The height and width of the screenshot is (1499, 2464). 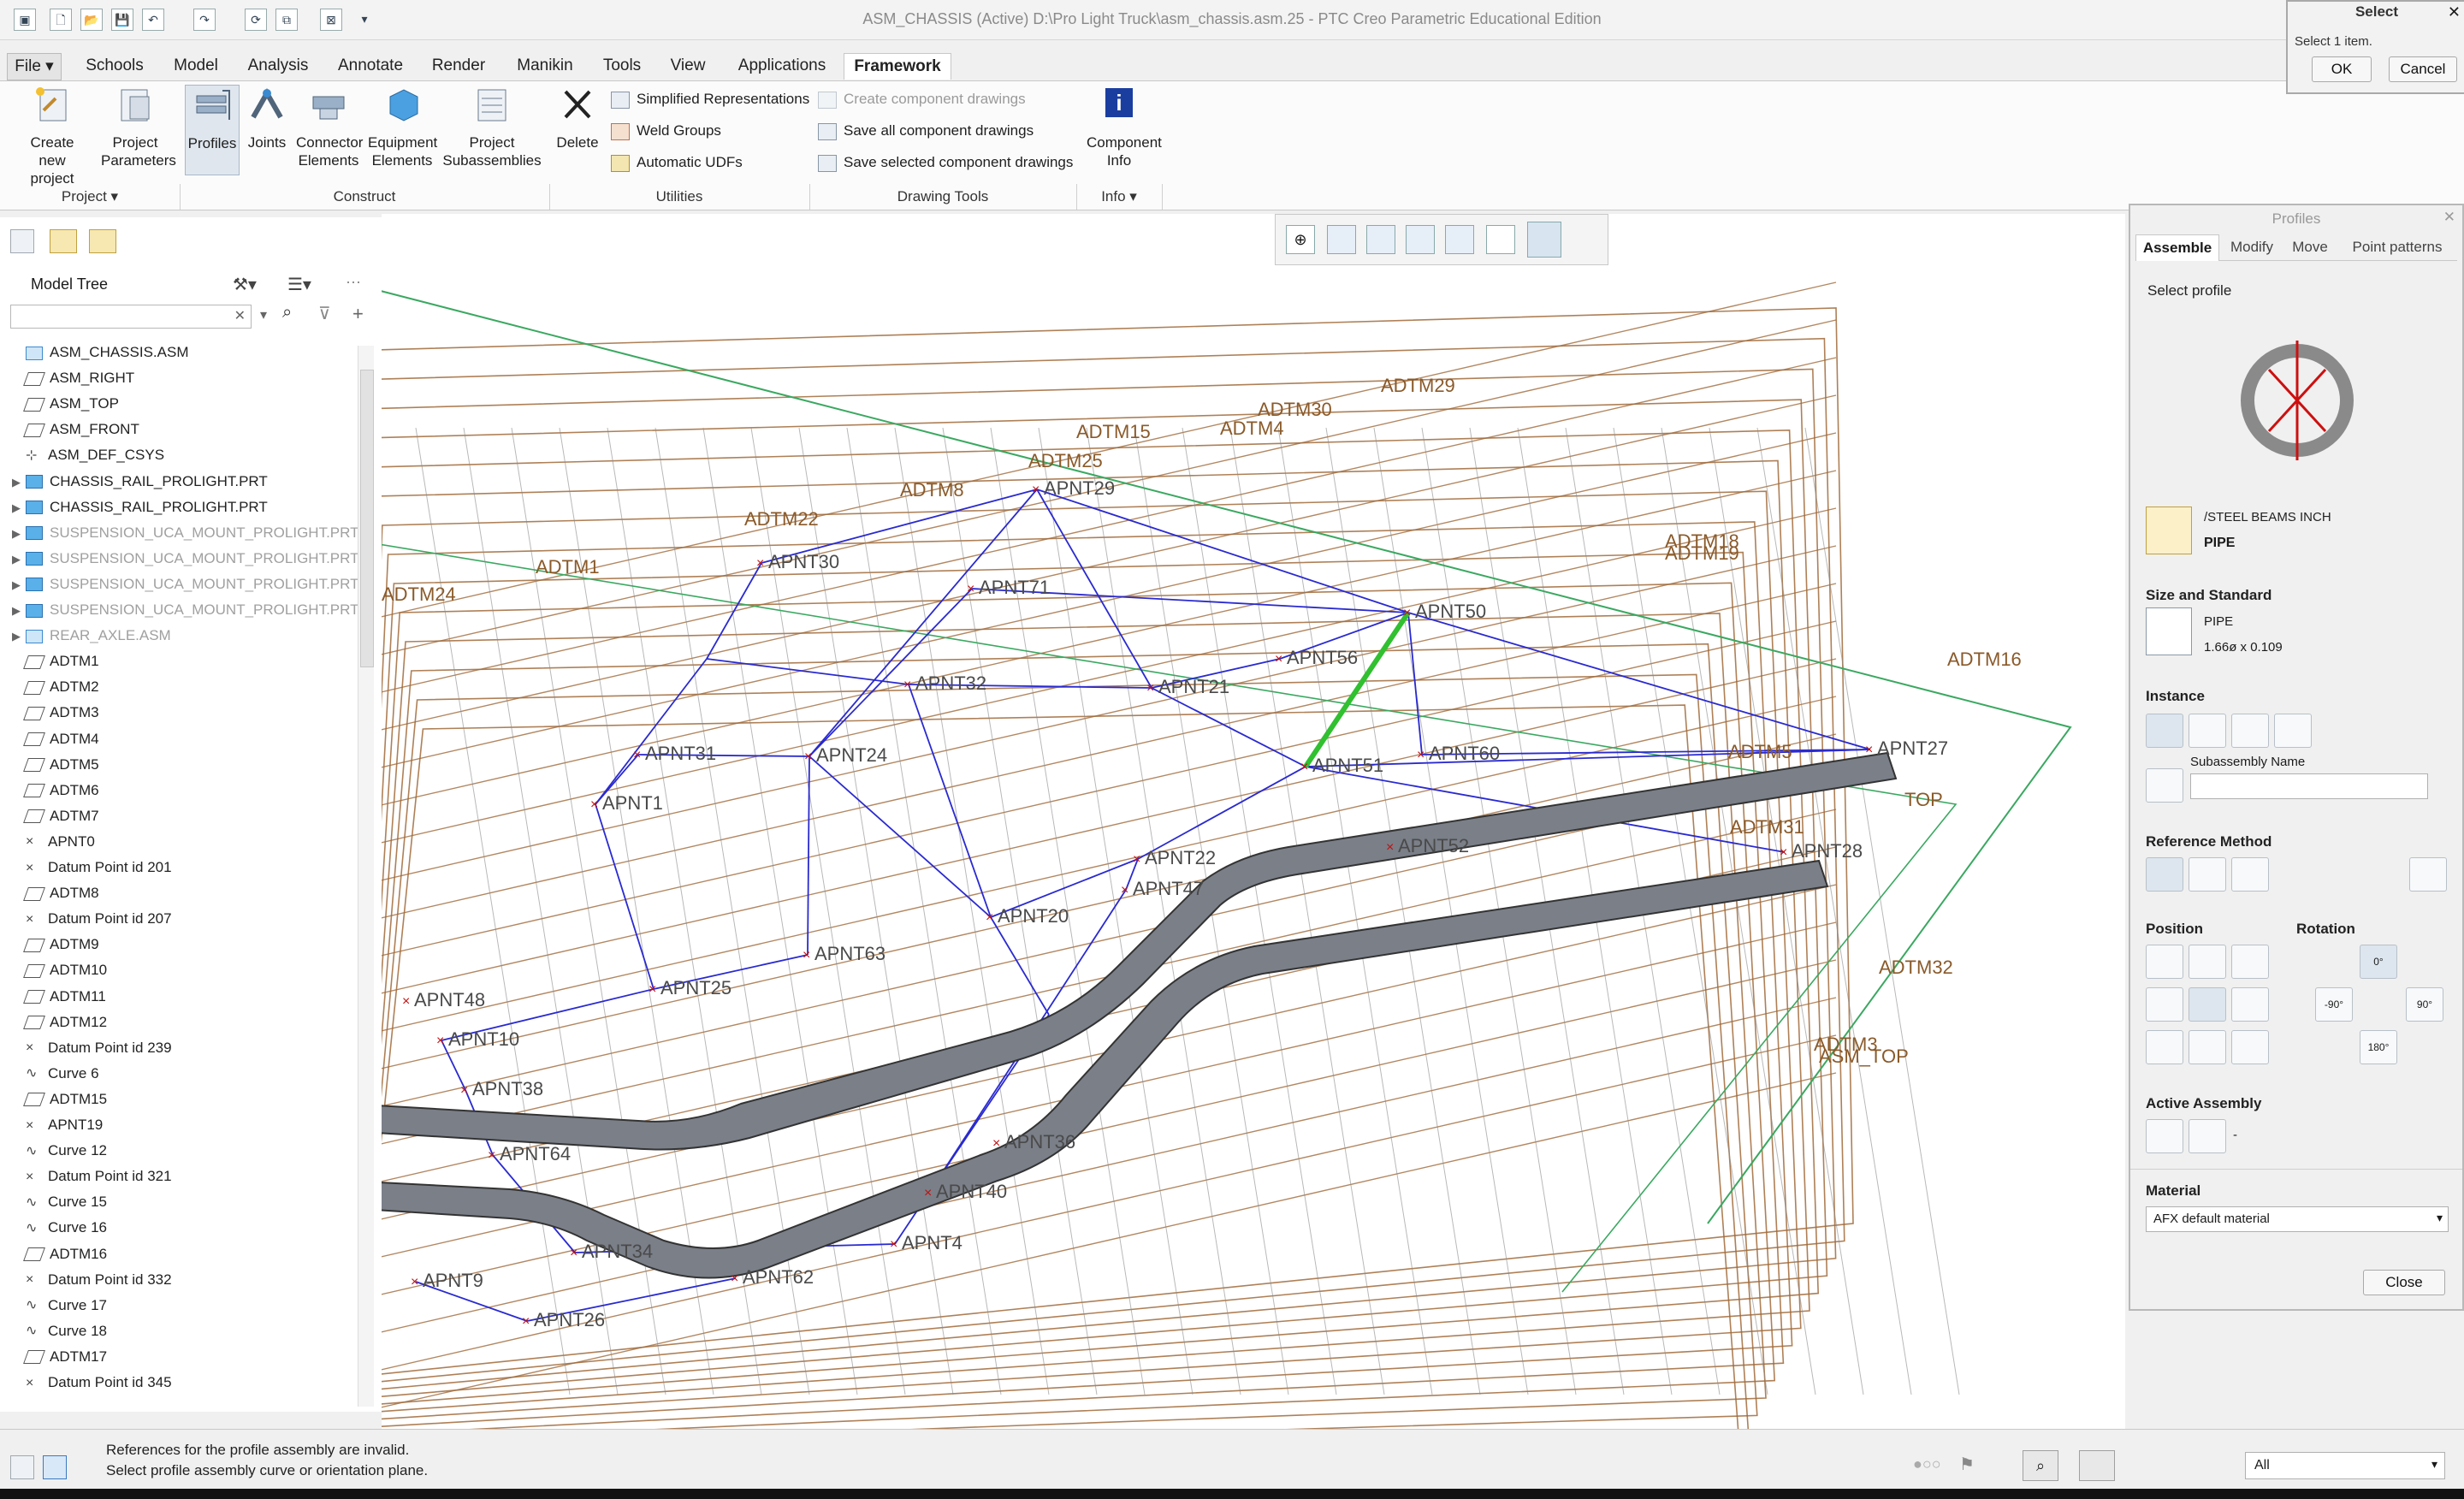 I want to click on datum-plane-label: ADTM25, so click(x=1065, y=461).